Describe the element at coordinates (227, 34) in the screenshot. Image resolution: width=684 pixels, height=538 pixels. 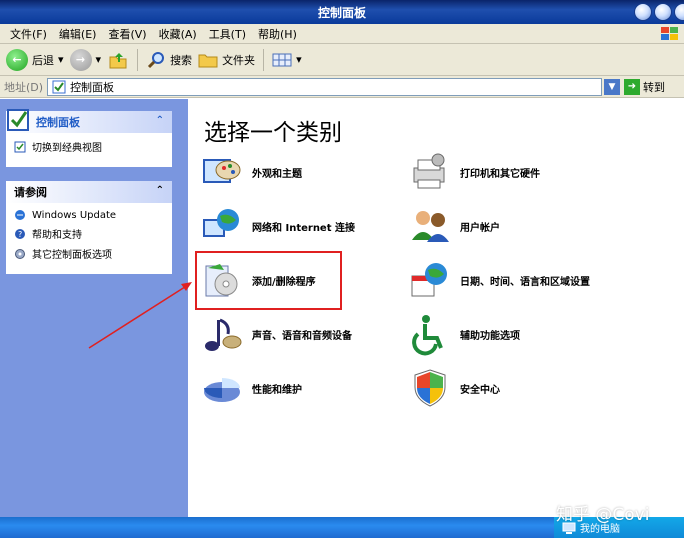
I see `menu-tools: 工具(T)` at that location.